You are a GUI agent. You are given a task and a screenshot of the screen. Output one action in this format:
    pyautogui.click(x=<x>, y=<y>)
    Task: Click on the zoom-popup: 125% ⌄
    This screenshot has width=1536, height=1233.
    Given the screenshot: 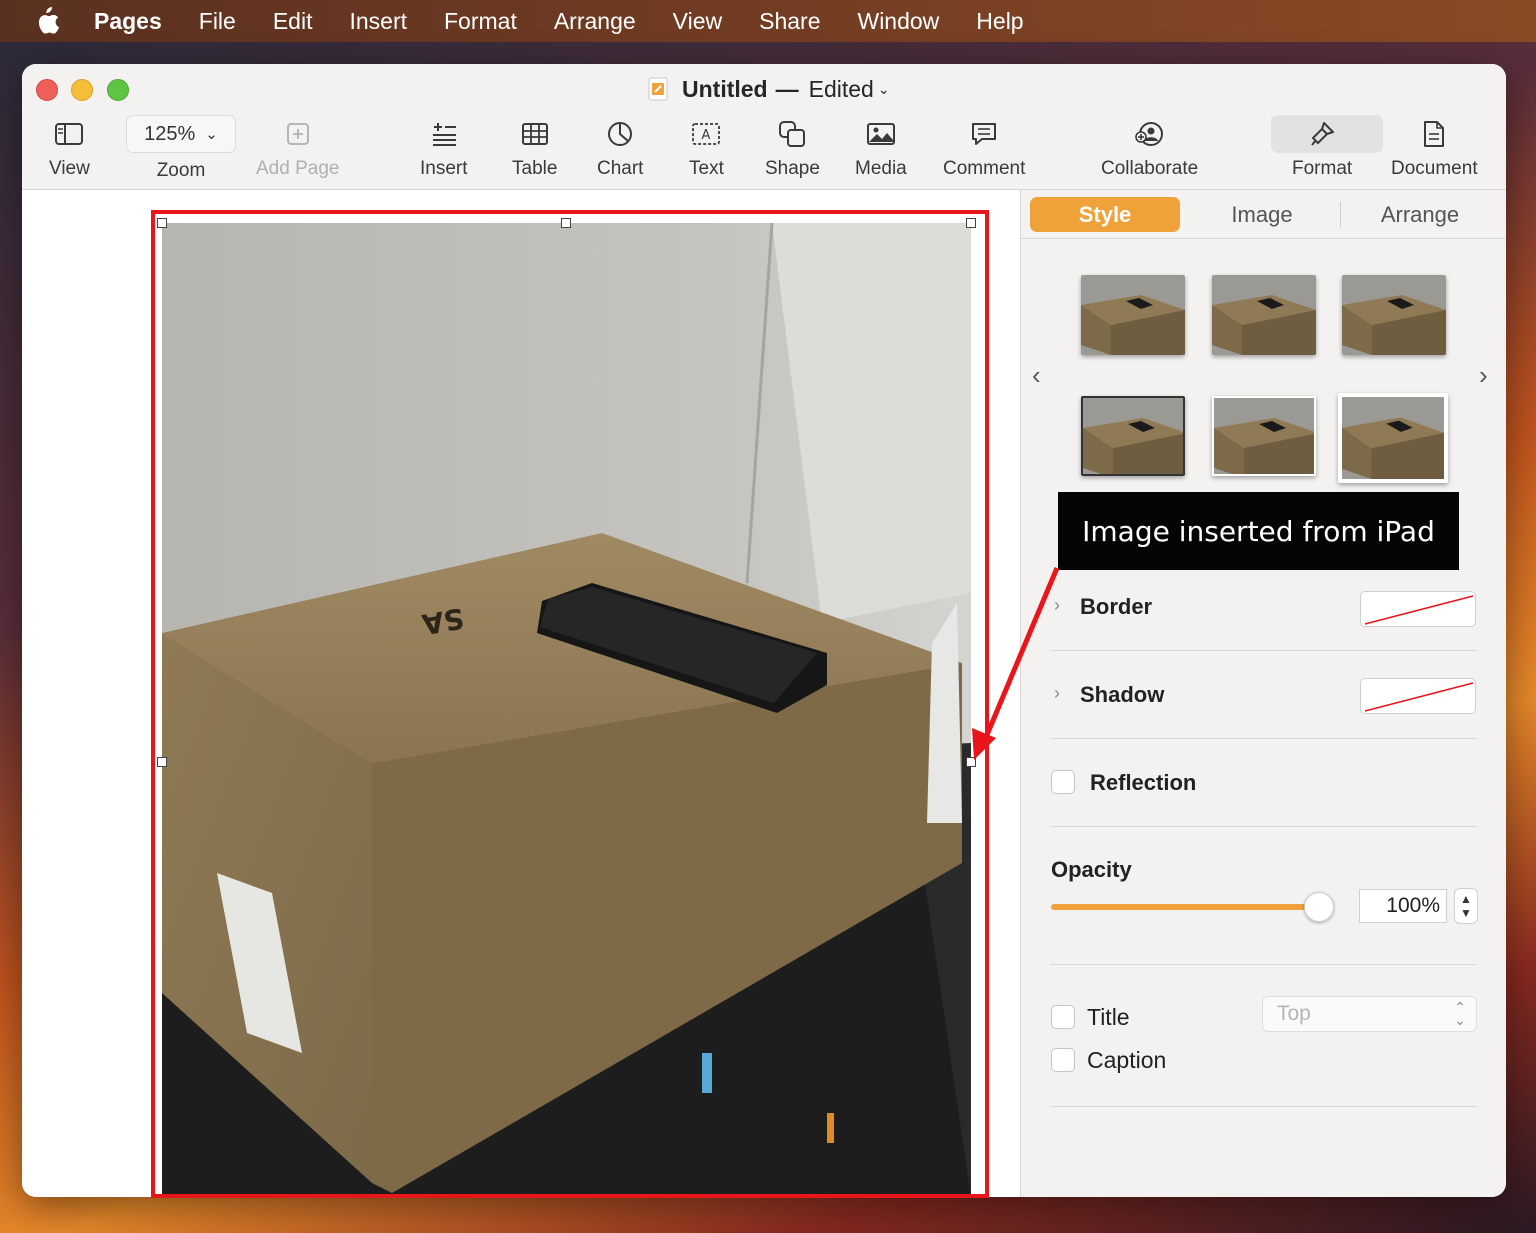 What is the action you would take?
    pyautogui.click(x=181, y=134)
    